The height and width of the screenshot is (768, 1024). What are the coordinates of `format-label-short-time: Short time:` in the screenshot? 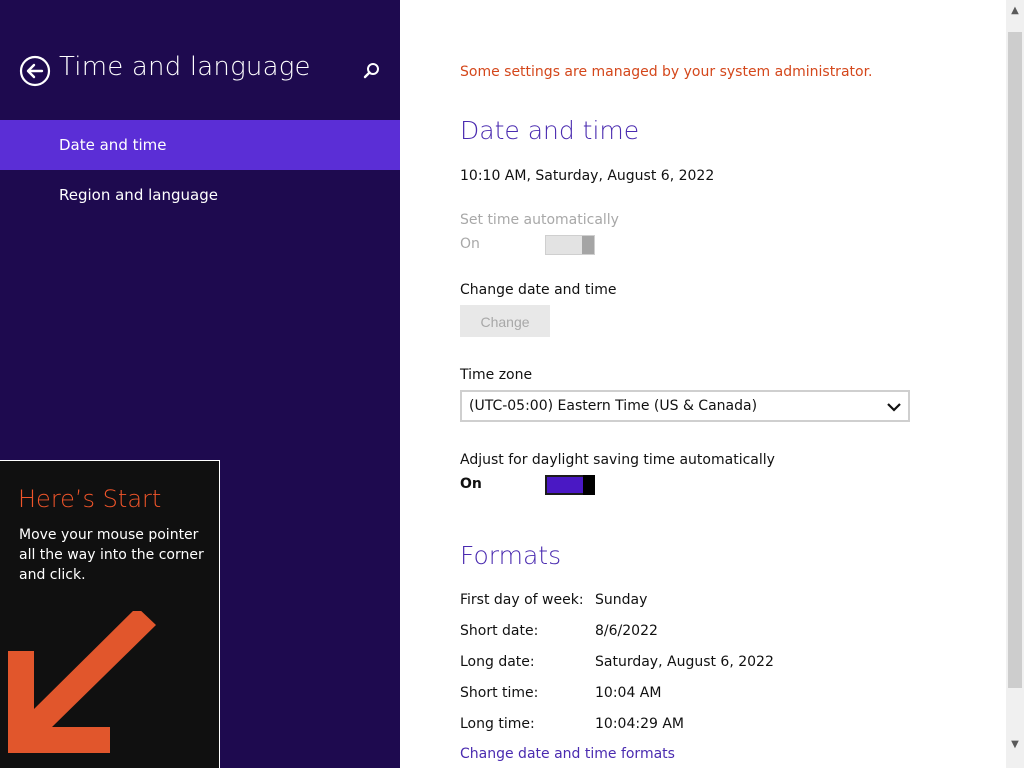 It's located at (499, 693).